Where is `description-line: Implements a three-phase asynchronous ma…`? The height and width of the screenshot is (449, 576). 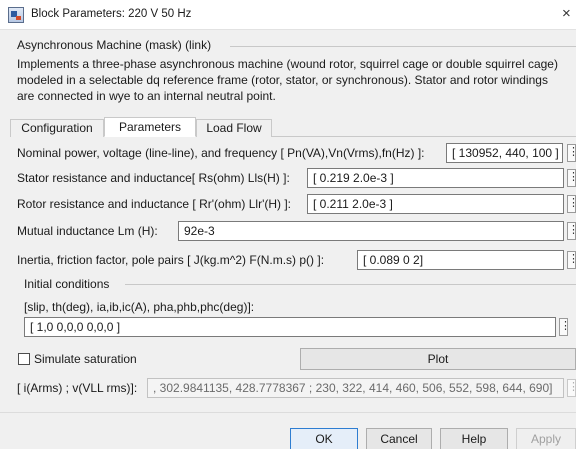 description-line: Implements a three-phase asynchronous ma… is located at coordinates (287, 64).